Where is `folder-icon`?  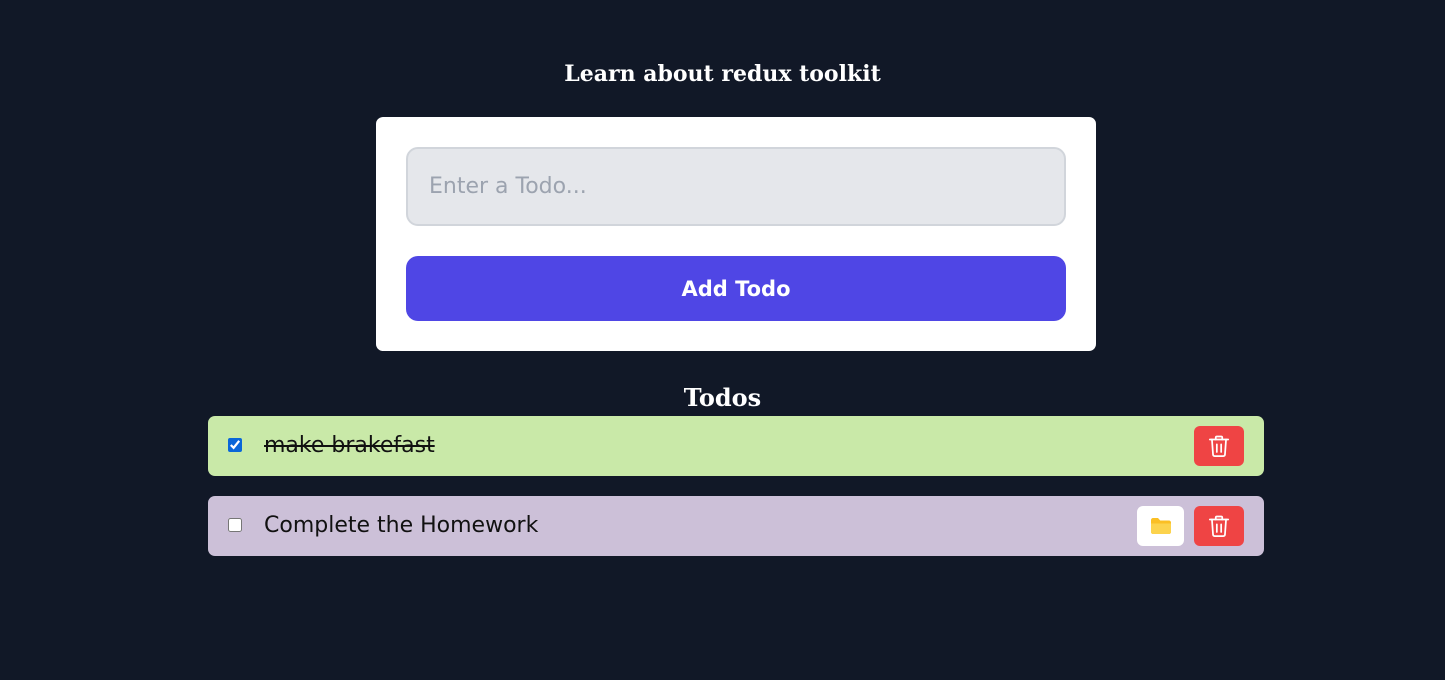 folder-icon is located at coordinates (1161, 526).